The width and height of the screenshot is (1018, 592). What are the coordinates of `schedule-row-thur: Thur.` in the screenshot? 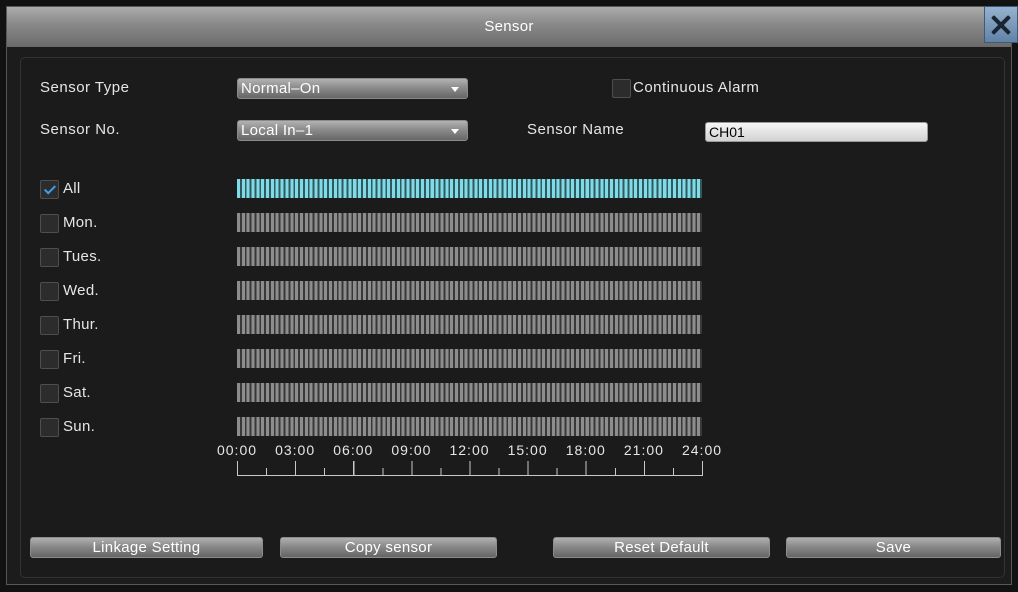 It's located at (509, 325).